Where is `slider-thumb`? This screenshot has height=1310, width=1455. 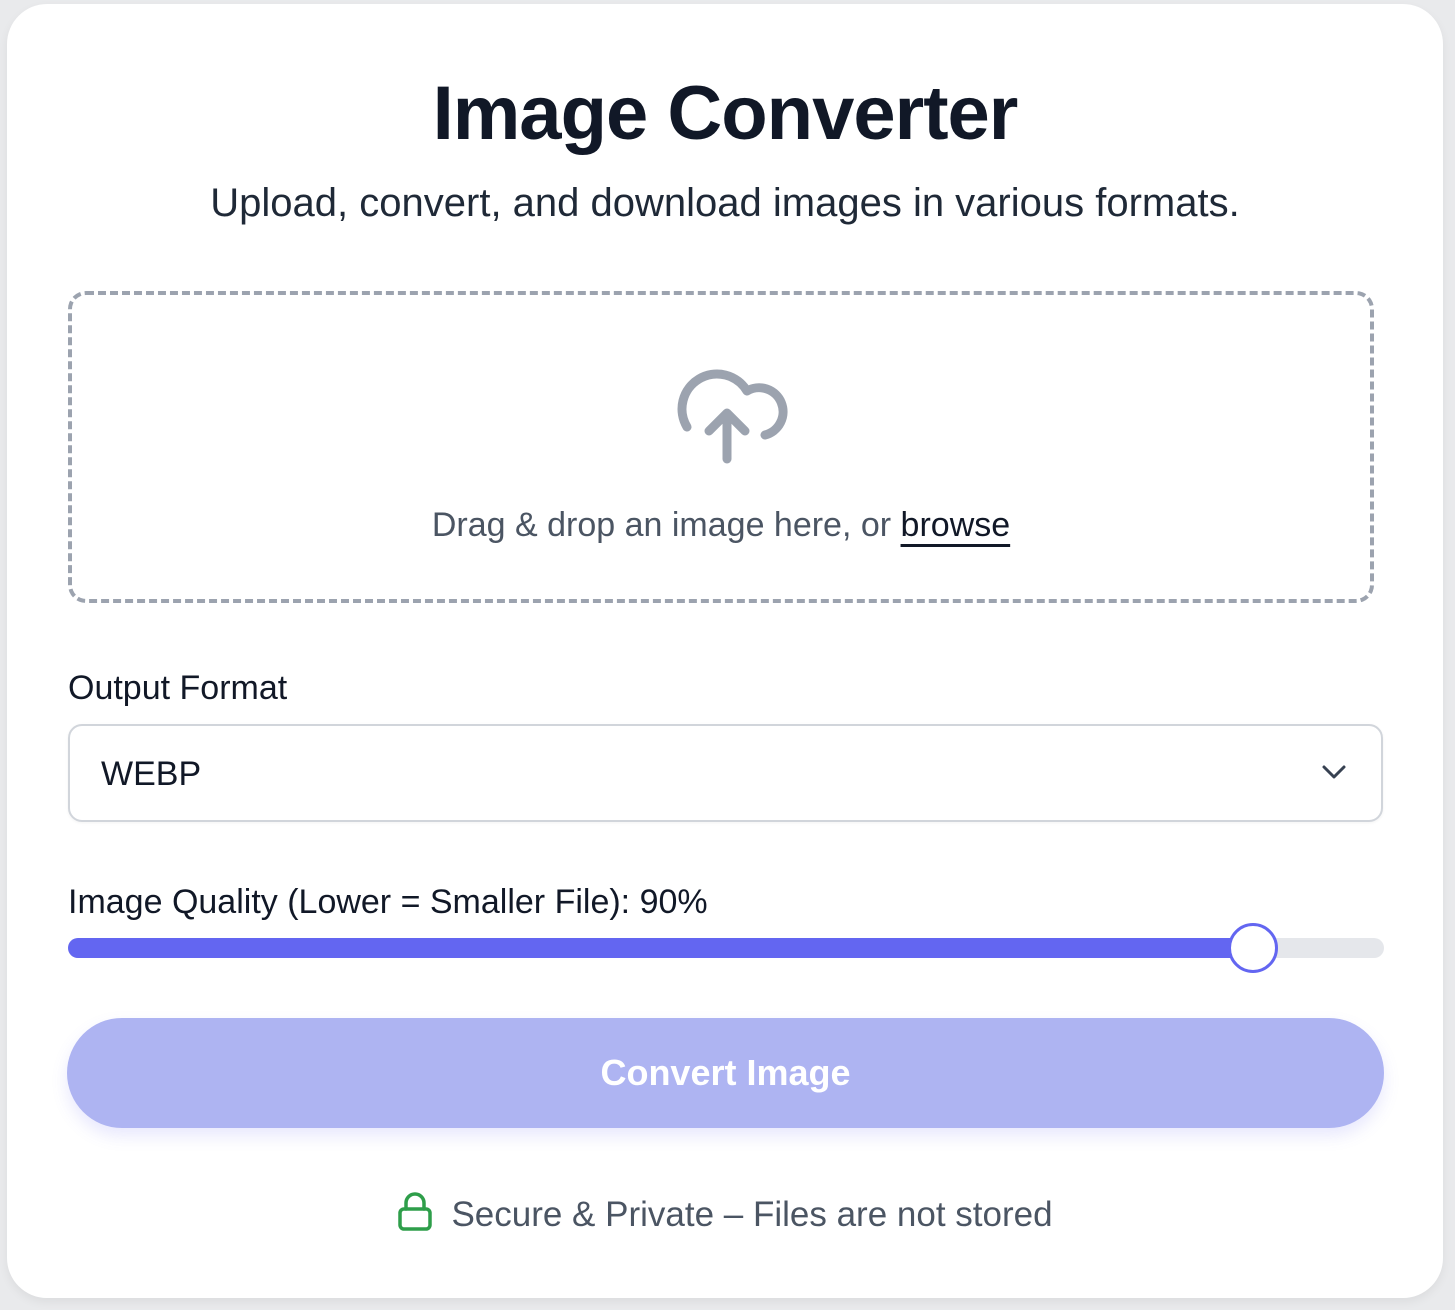 slider-thumb is located at coordinates (1253, 948).